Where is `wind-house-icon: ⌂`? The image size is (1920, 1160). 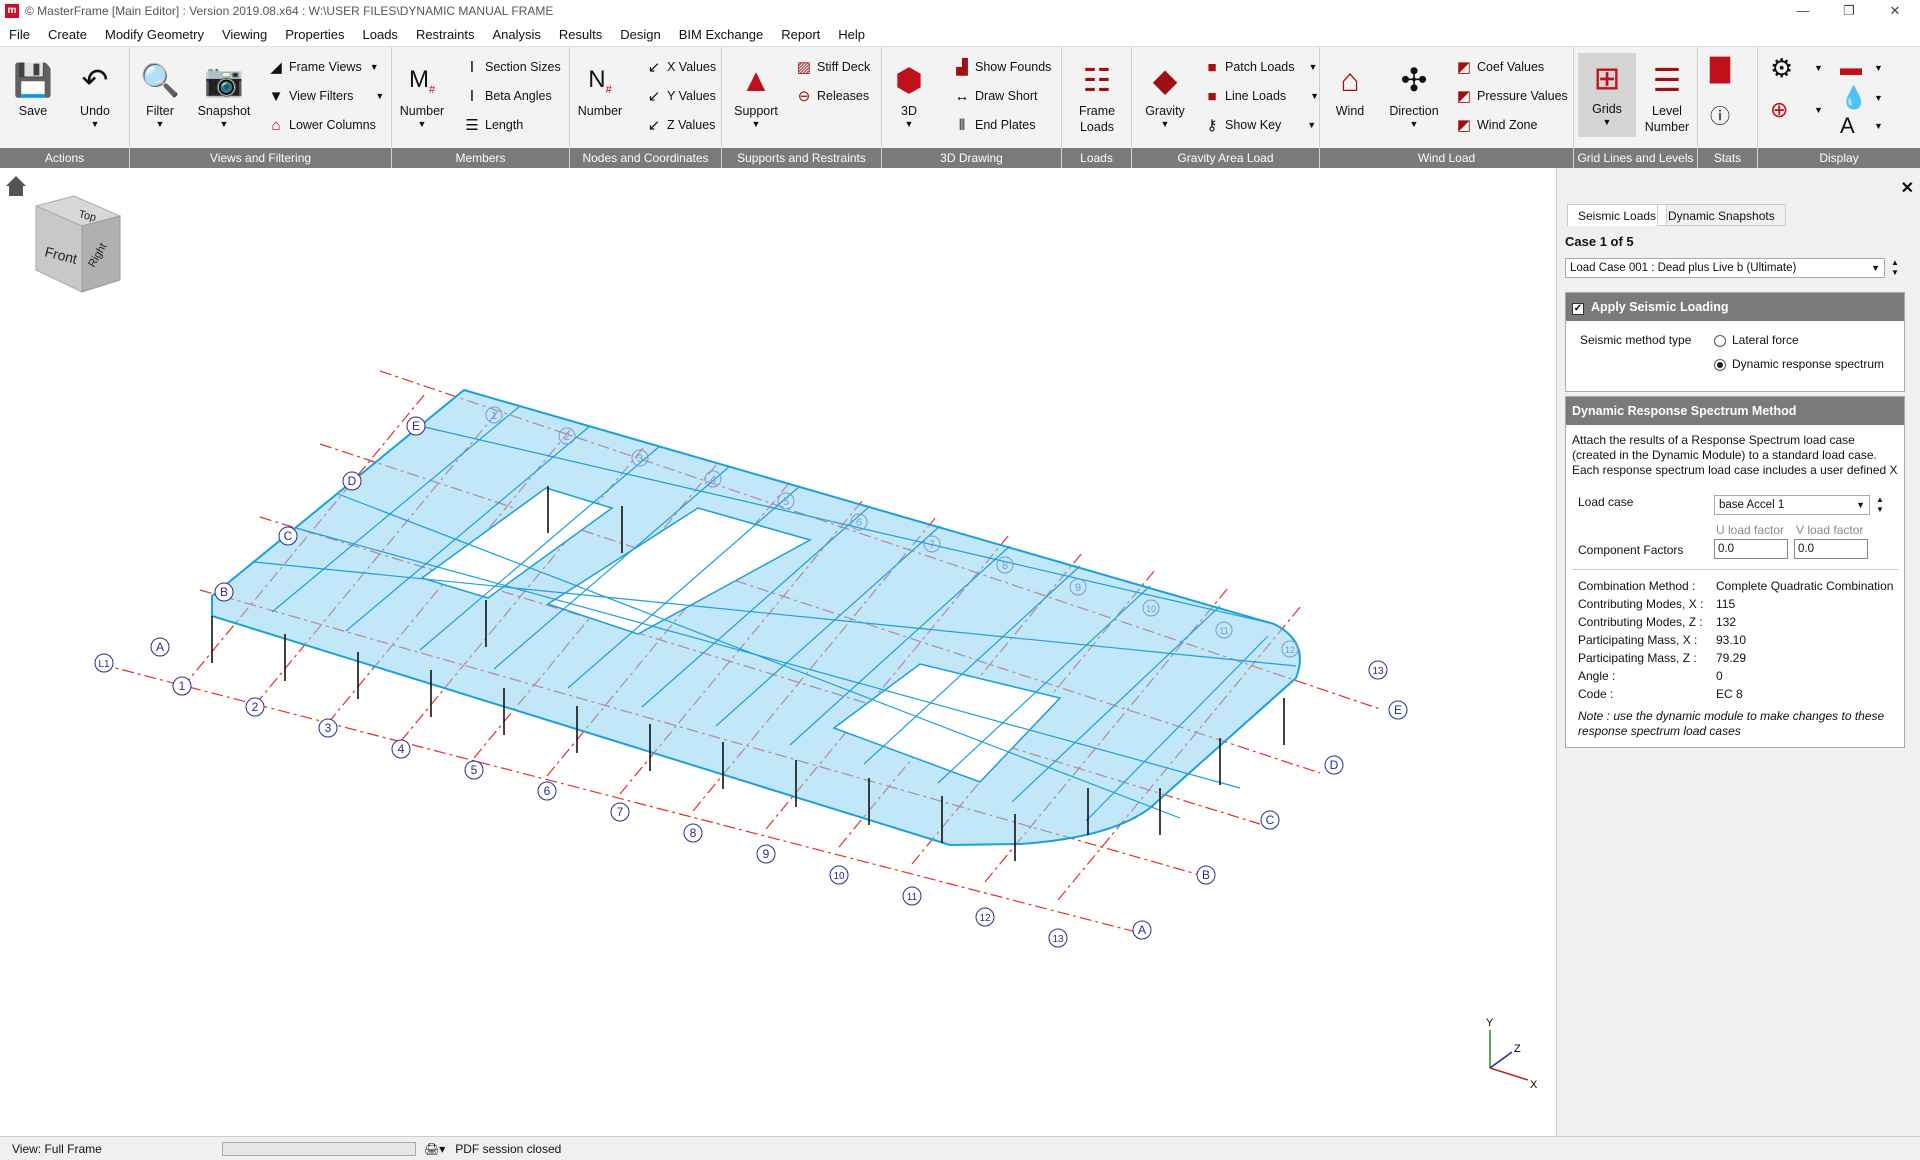
wind-house-icon: ⌂ is located at coordinates (1350, 80).